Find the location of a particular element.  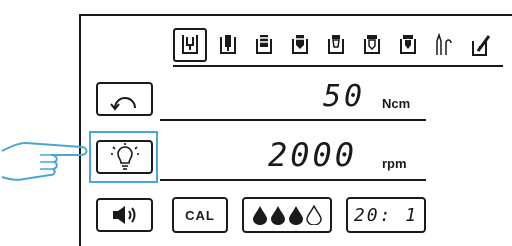

light-button is located at coordinates (124, 157).